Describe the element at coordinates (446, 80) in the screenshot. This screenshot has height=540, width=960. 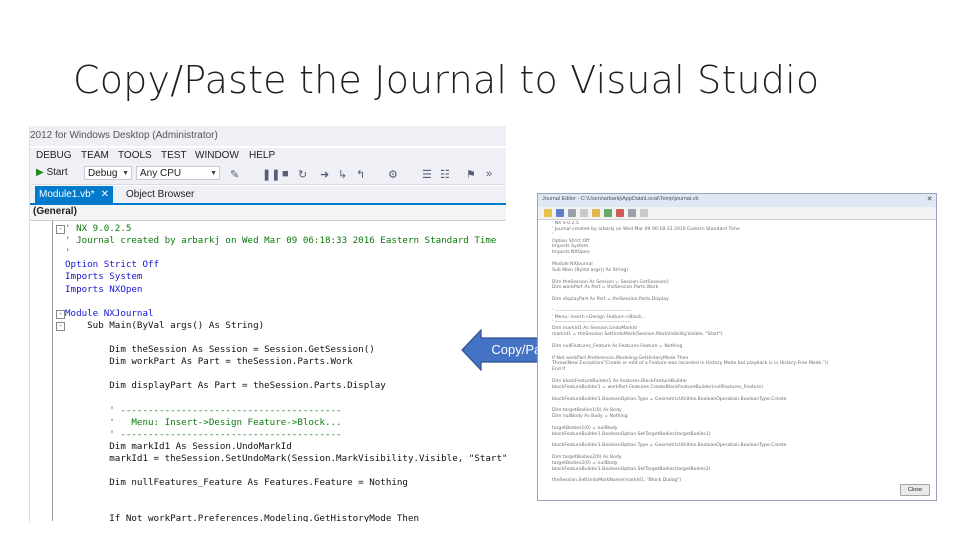
I see `slide-title: Copy/Paste the Journal to Visual Studio` at that location.